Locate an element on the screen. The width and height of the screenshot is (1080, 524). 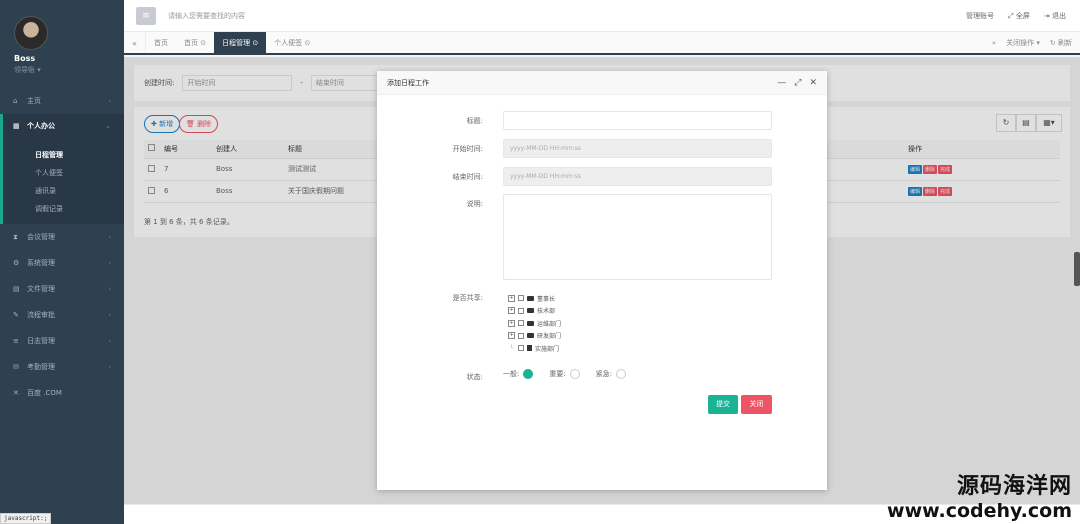
account-link: 管理账号 is located at coordinates (980, 16).